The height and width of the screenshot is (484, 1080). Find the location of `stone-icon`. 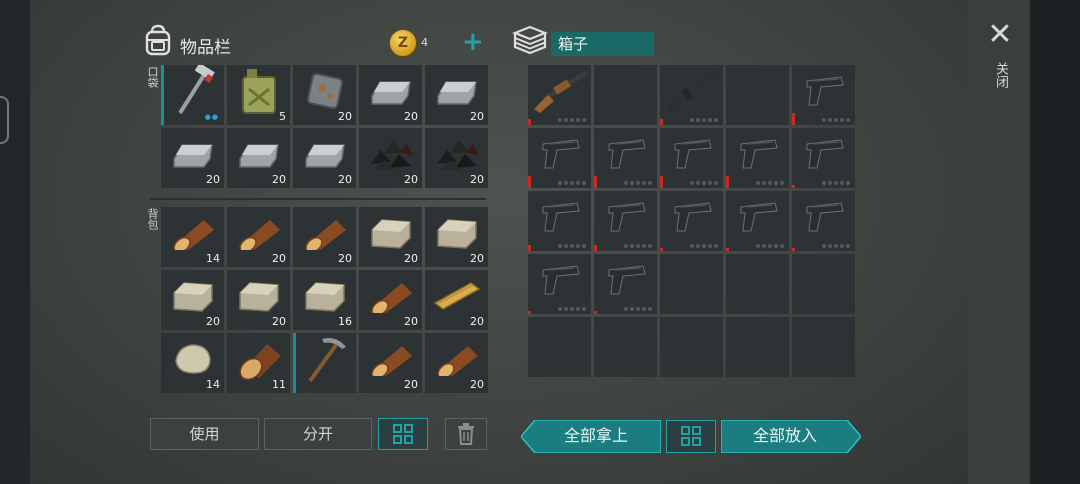

stone-icon is located at coordinates (193, 361).